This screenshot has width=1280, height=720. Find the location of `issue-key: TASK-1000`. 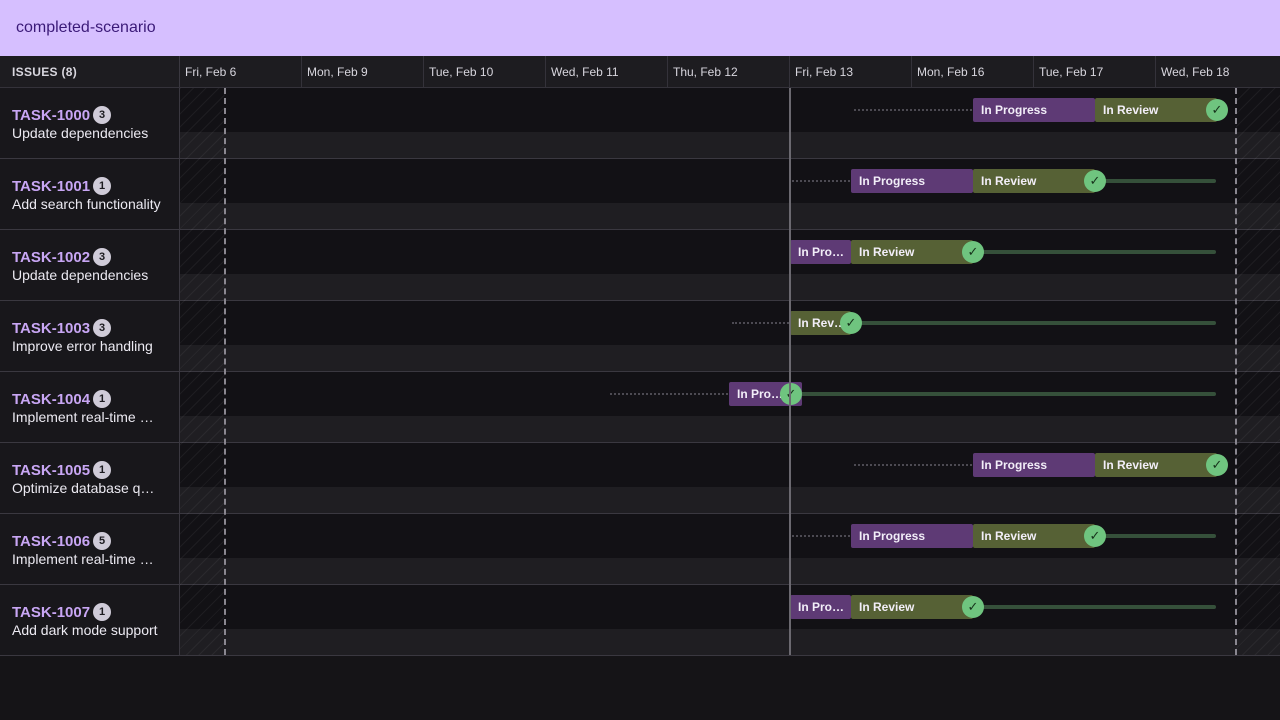

issue-key: TASK-1000 is located at coordinates (51, 115).